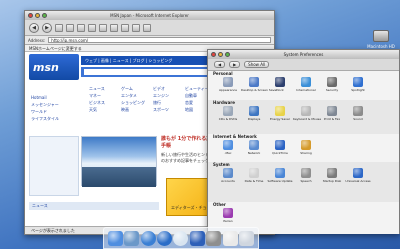  Describe the element at coordinates (257, 64) in the screenshot. I see `show-all-button: Show All` at that location.